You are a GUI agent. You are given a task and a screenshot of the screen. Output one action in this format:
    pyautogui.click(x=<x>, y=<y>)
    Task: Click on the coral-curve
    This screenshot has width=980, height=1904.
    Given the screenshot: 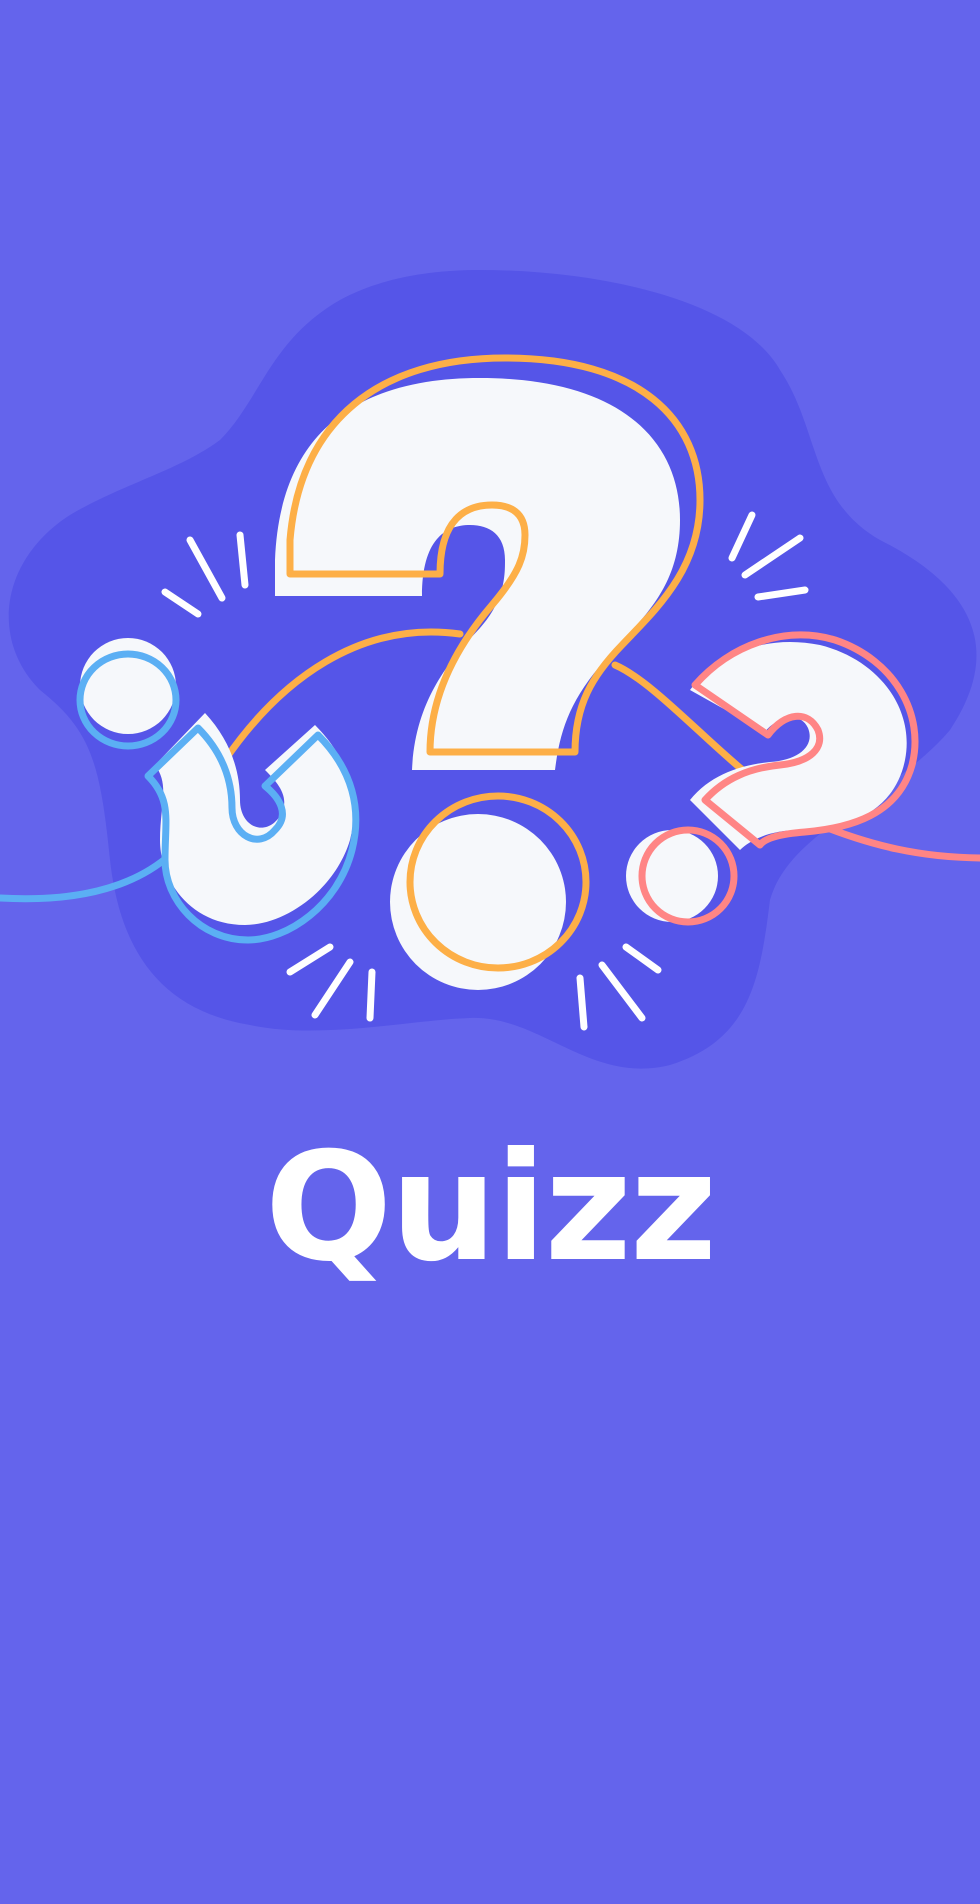 What is the action you would take?
    pyautogui.click(x=898, y=841)
    